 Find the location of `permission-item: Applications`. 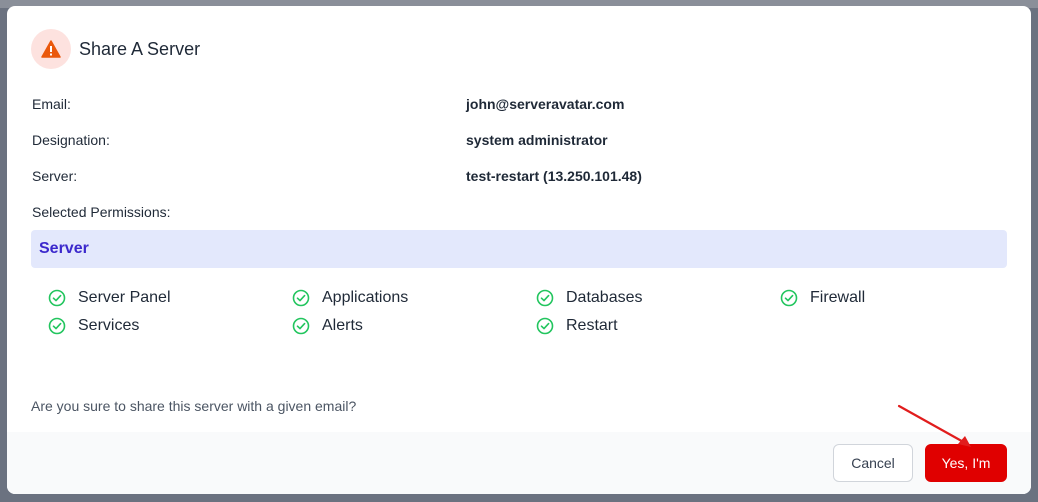

permission-item: Applications is located at coordinates (350, 298).